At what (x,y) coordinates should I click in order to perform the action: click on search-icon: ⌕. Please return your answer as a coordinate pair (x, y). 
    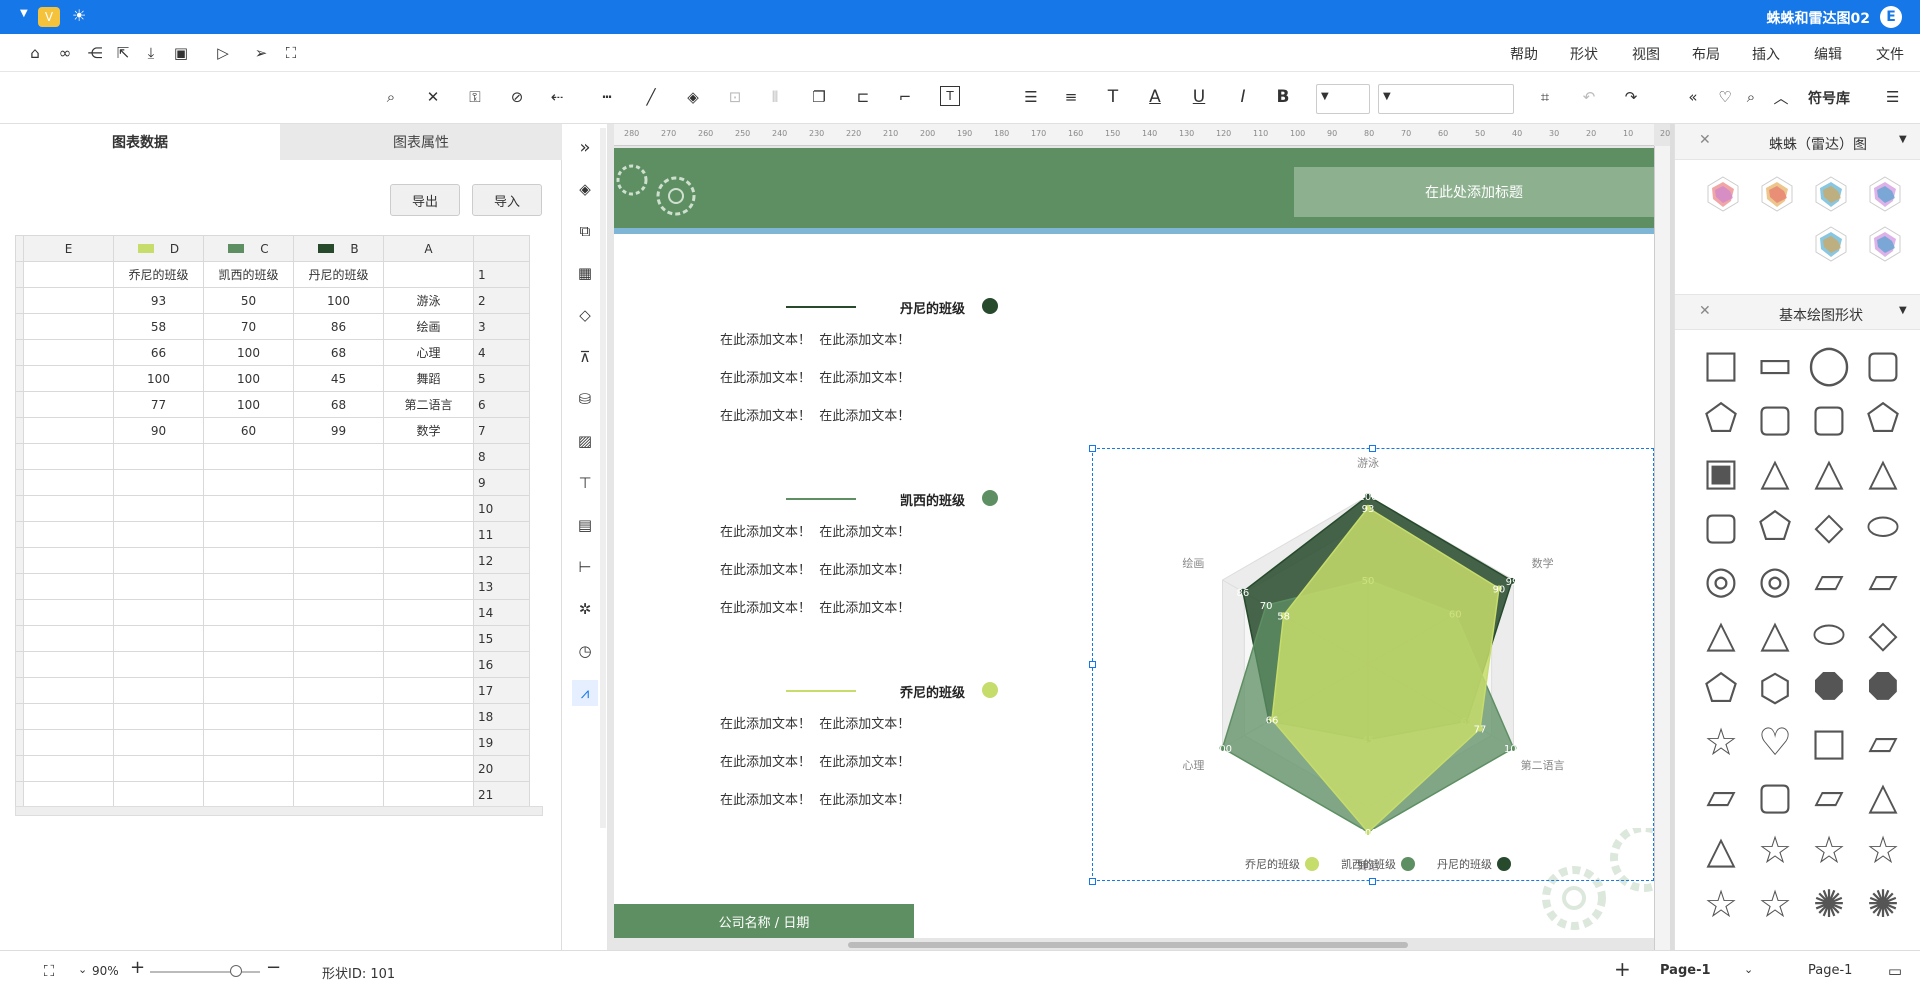
    Looking at the image, I should click on (1751, 97).